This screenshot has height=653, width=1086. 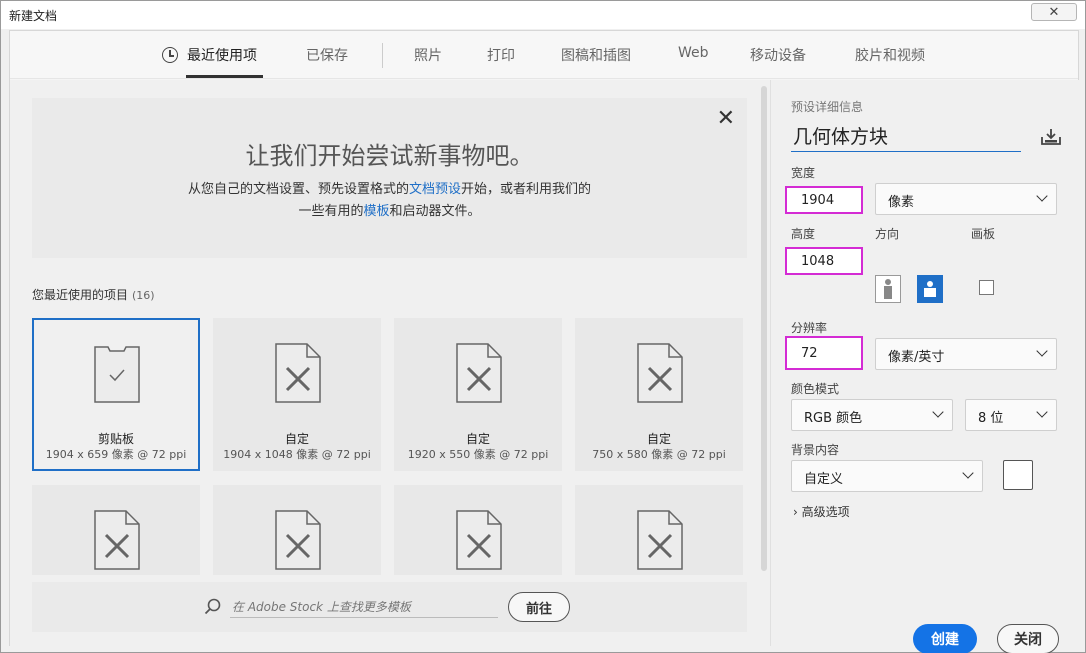 I want to click on banner-text: 开始，或者利用我们的, so click(x=526, y=189).